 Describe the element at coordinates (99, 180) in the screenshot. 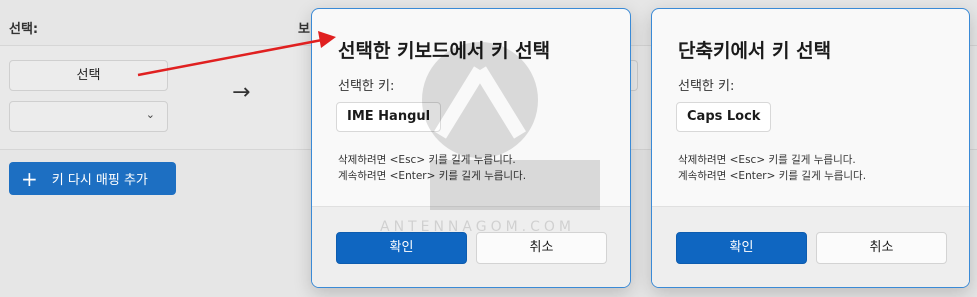

I see `add-key-remap-label: 키 다시 매핑 추가` at that location.